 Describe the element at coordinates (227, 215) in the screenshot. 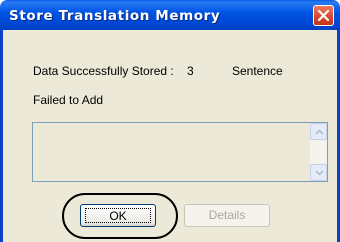

I see `details-button: Details` at that location.